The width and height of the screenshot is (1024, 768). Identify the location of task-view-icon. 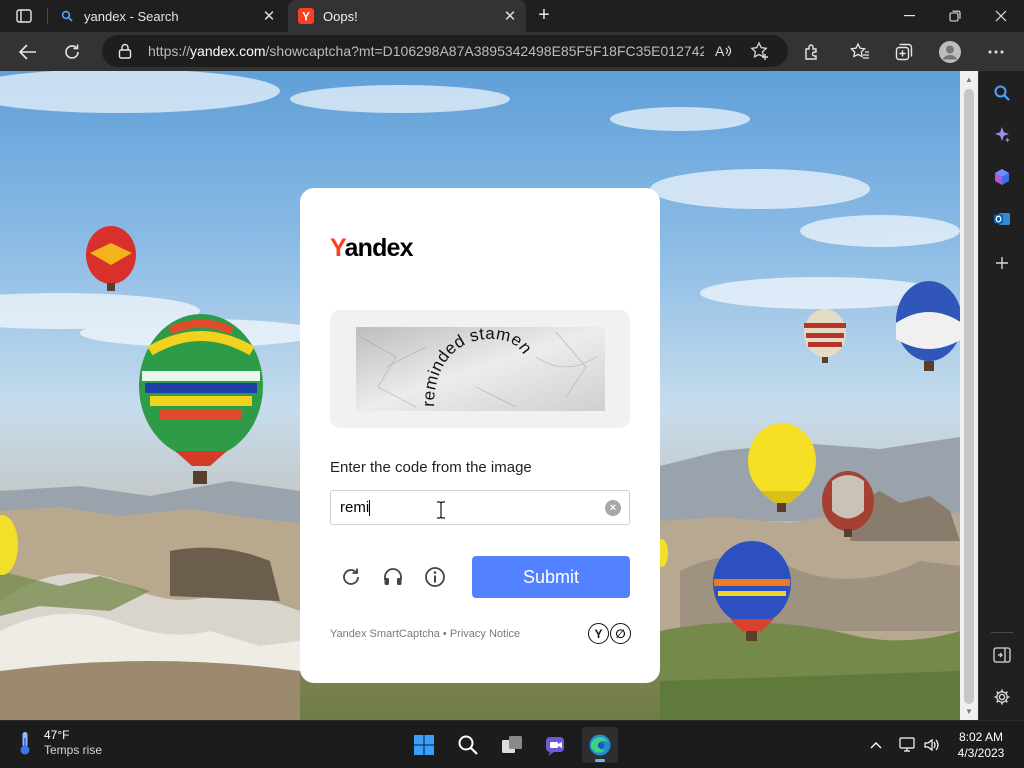
(512, 745).